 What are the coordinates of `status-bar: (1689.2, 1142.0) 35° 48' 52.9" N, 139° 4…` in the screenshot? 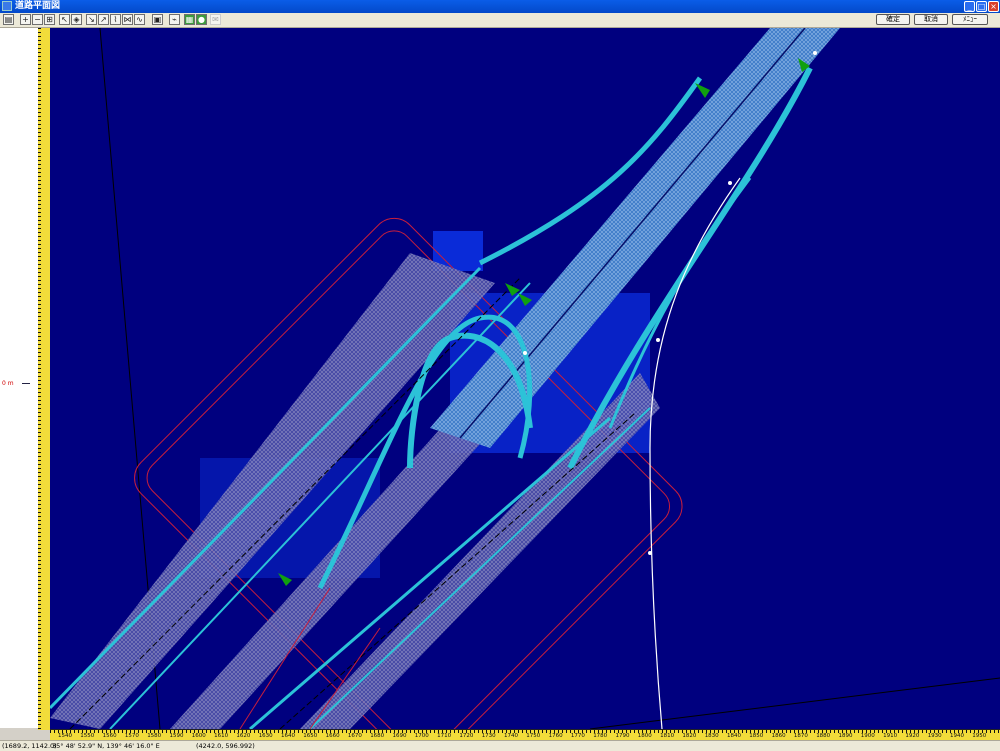 It's located at (500, 745).